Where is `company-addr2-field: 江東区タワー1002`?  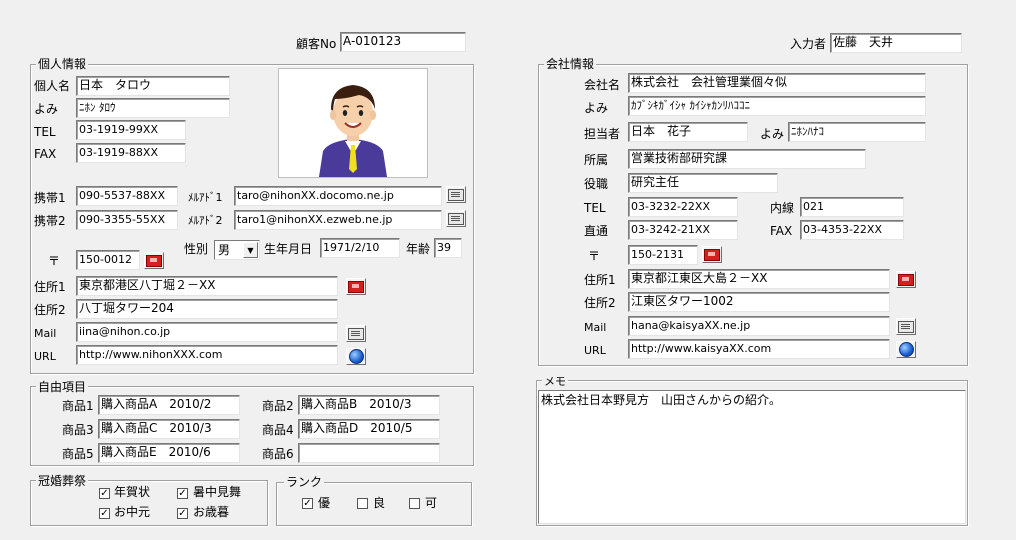 company-addr2-field: 江東区タワー1002 is located at coordinates (759, 302).